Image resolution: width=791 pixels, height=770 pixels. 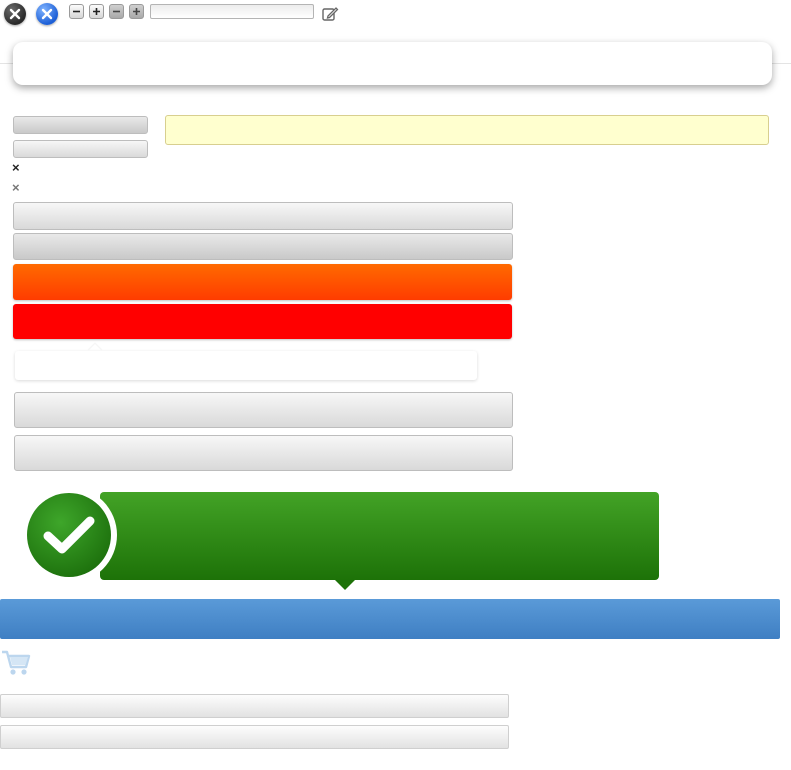 What do you see at coordinates (16, 168) in the screenshot?
I see `remove-icon: ×` at bounding box center [16, 168].